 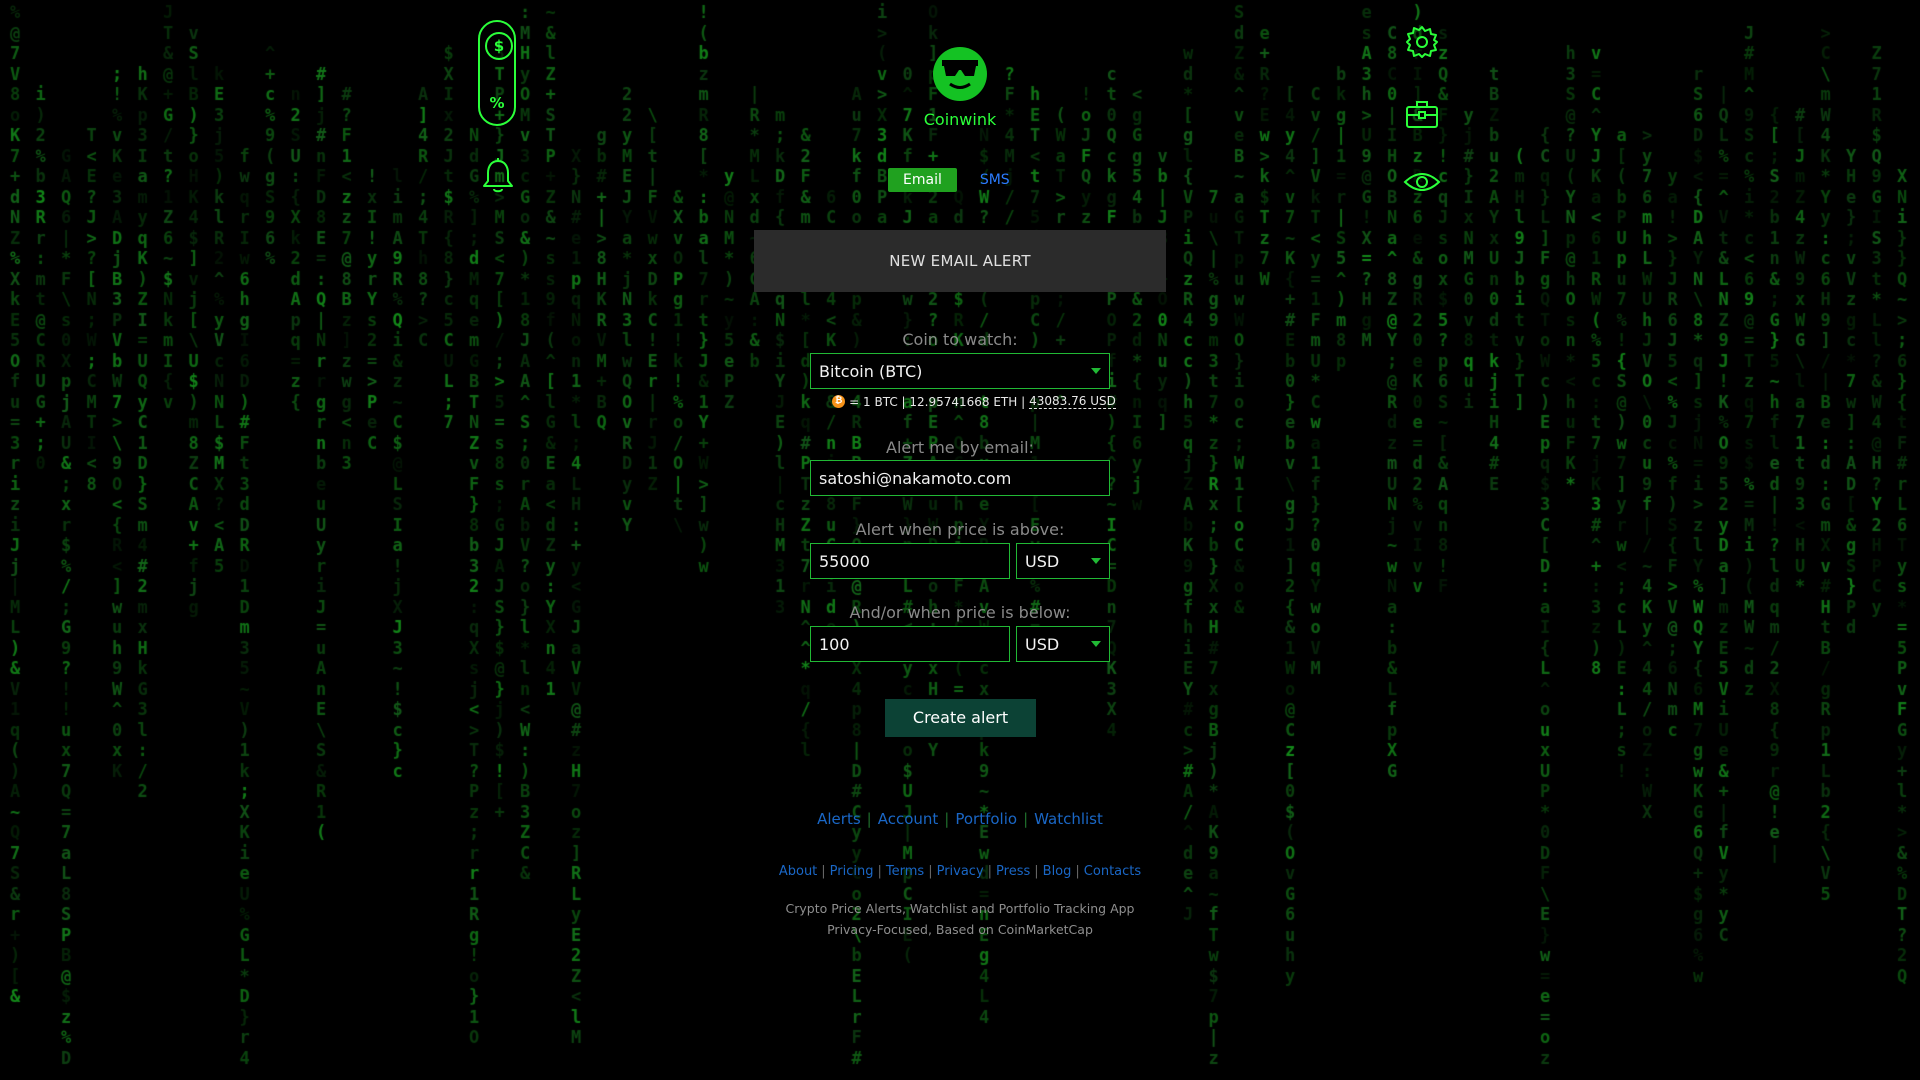 I want to click on email-field-value: satoshi@nakamoto.com, so click(x=915, y=478).